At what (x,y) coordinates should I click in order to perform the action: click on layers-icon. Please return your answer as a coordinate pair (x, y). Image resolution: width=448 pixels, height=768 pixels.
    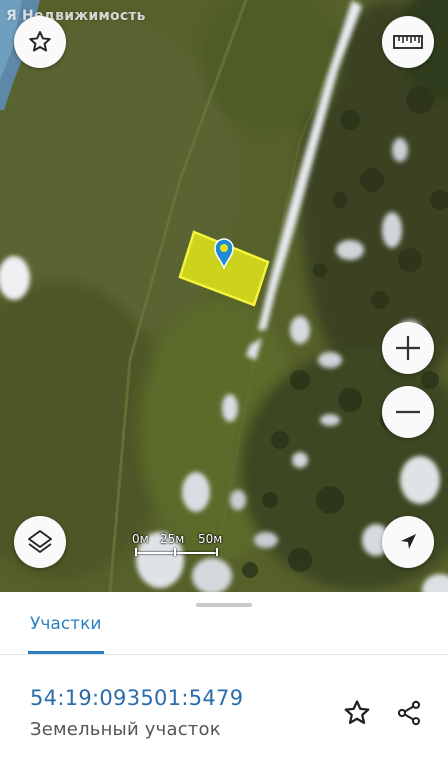
    Looking at the image, I should click on (40, 541).